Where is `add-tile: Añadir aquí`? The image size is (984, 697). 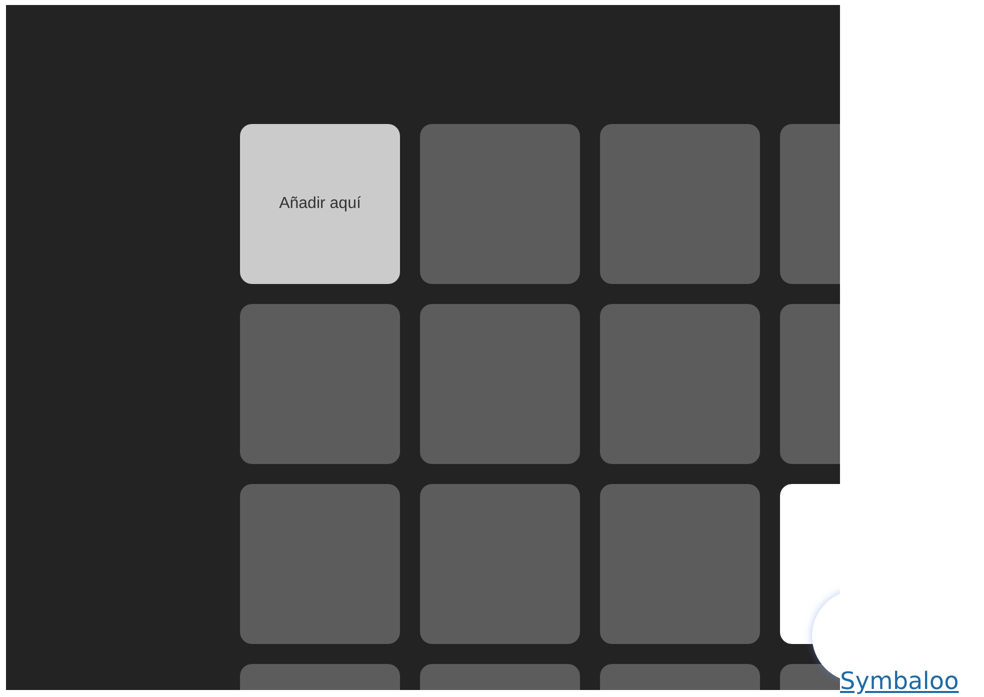 add-tile: Añadir aquí is located at coordinates (320, 204).